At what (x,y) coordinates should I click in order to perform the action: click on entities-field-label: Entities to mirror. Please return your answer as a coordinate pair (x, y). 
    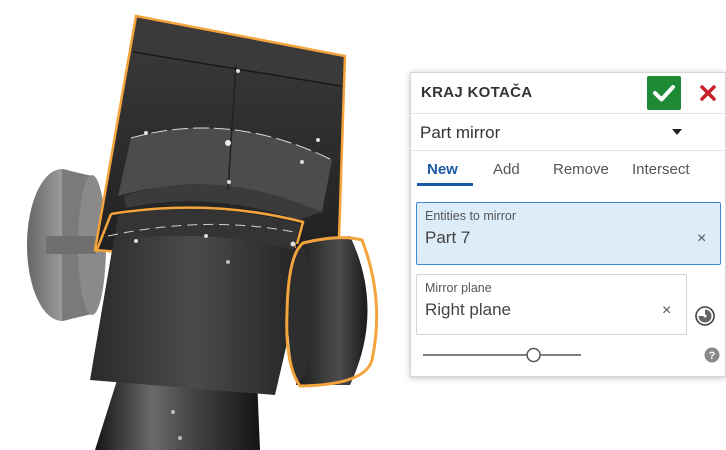
    Looking at the image, I should click on (470, 216).